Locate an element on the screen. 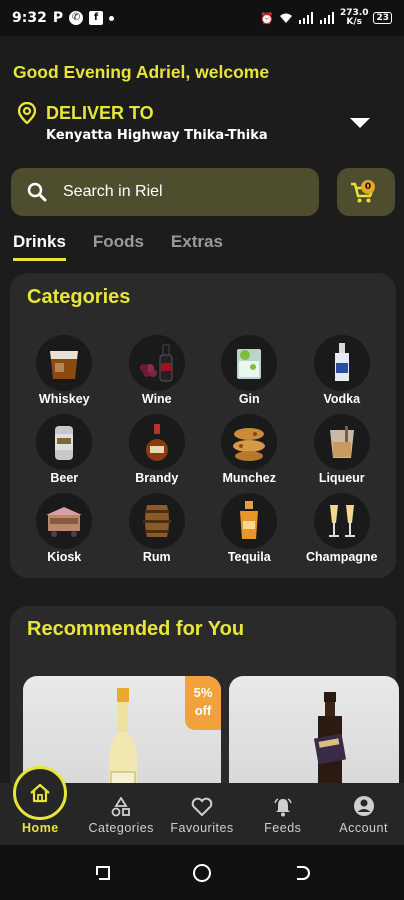  signal-icon is located at coordinates (306, 18).